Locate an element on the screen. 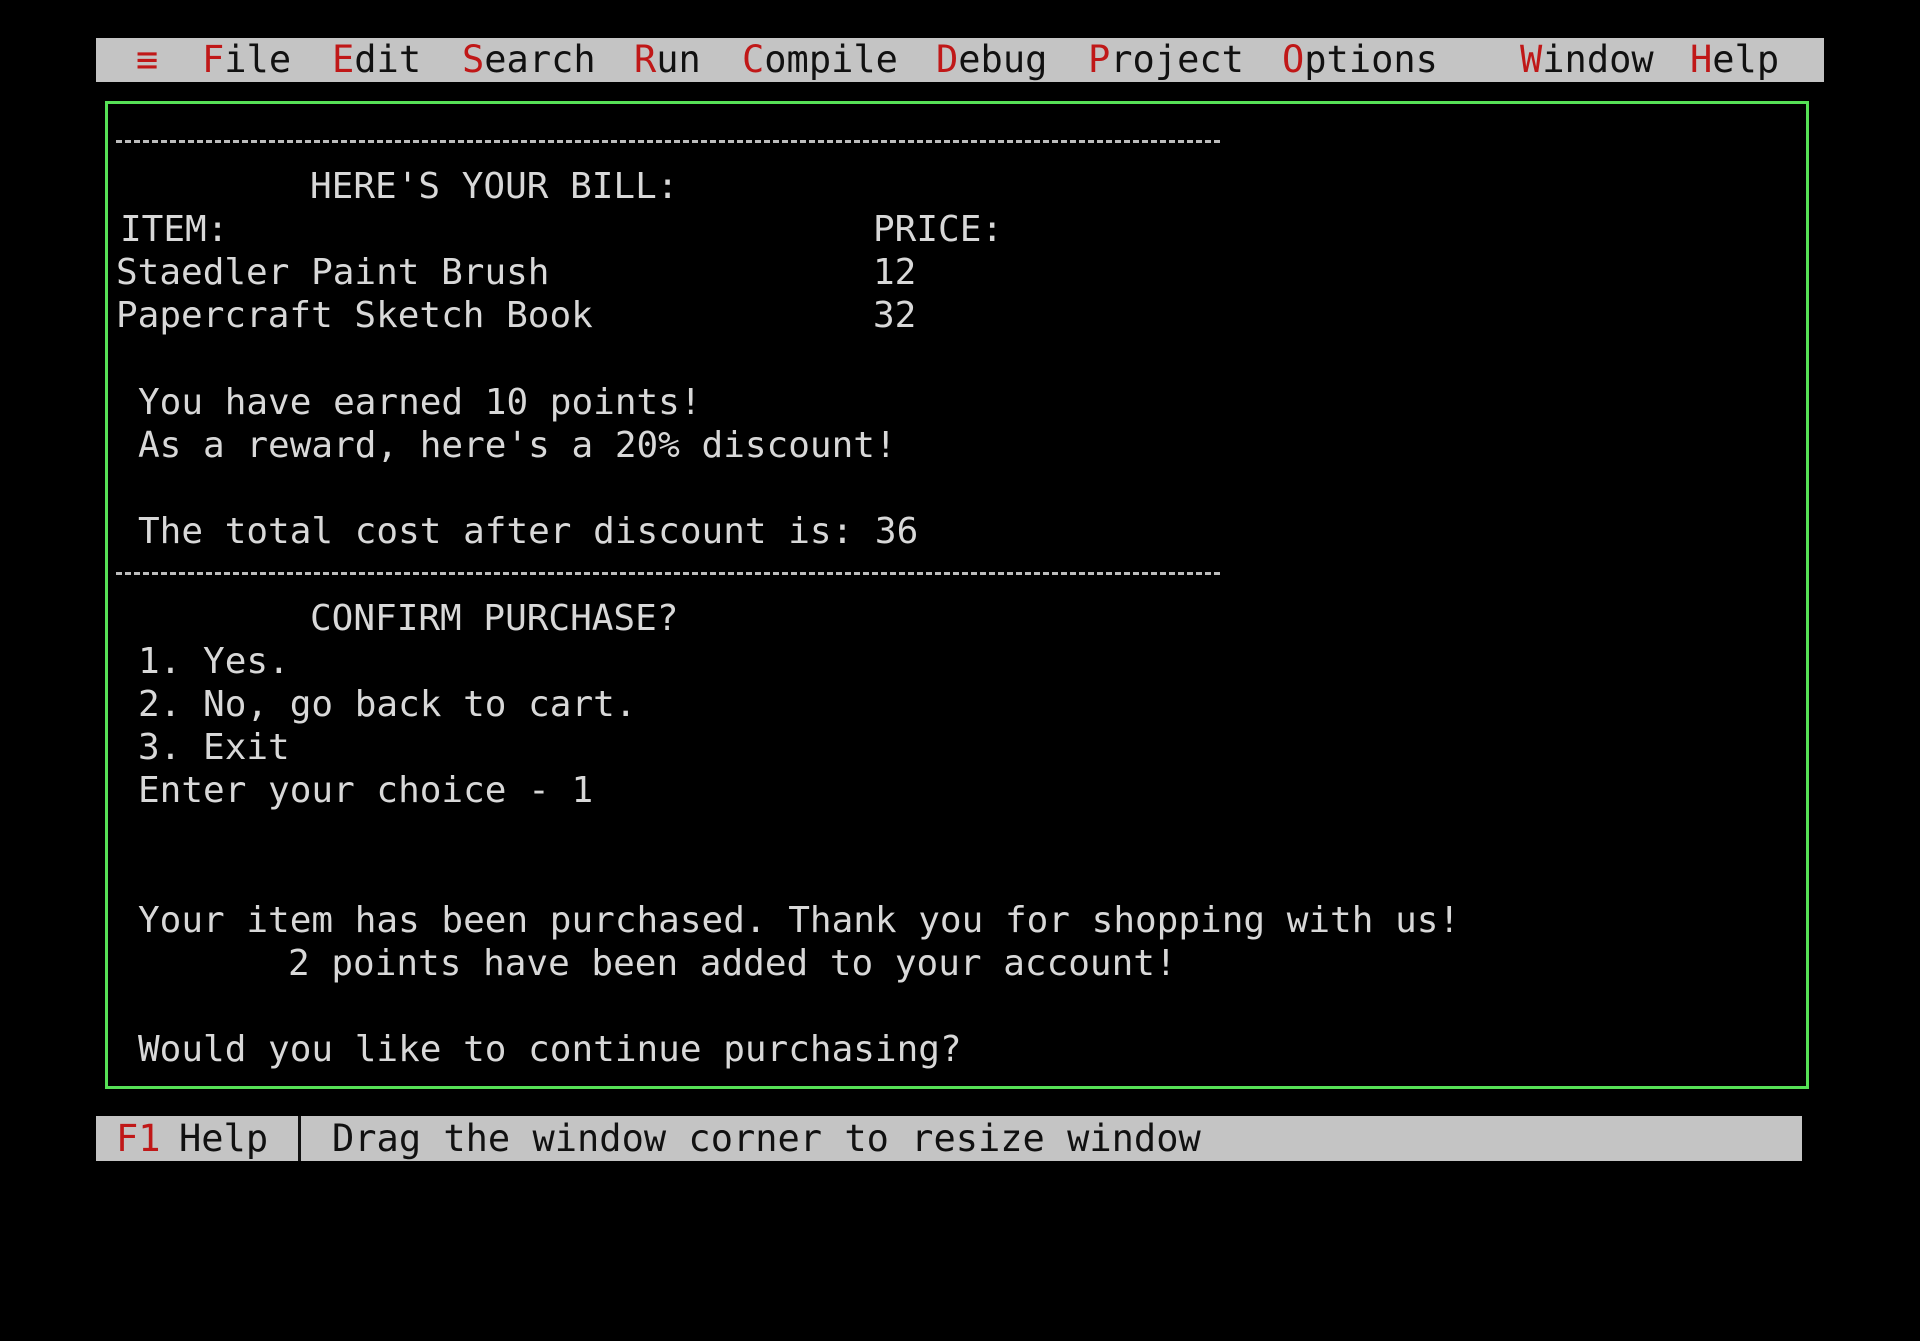 Image resolution: width=1920 pixels, height=1341 pixels. menu-window: Window is located at coordinates (1587, 60).